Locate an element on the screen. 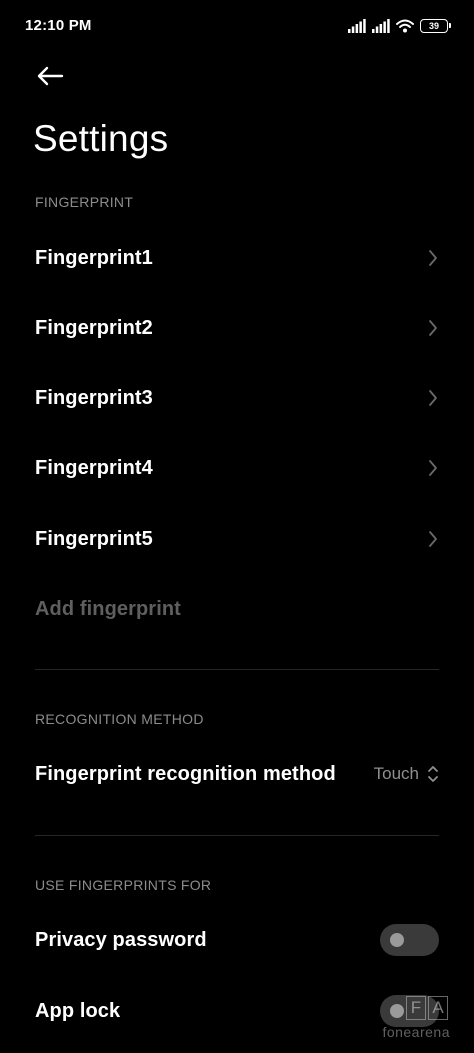 This screenshot has width=474, height=1053. fingerprint-item-label: Fingerprint5 is located at coordinates (94, 538).